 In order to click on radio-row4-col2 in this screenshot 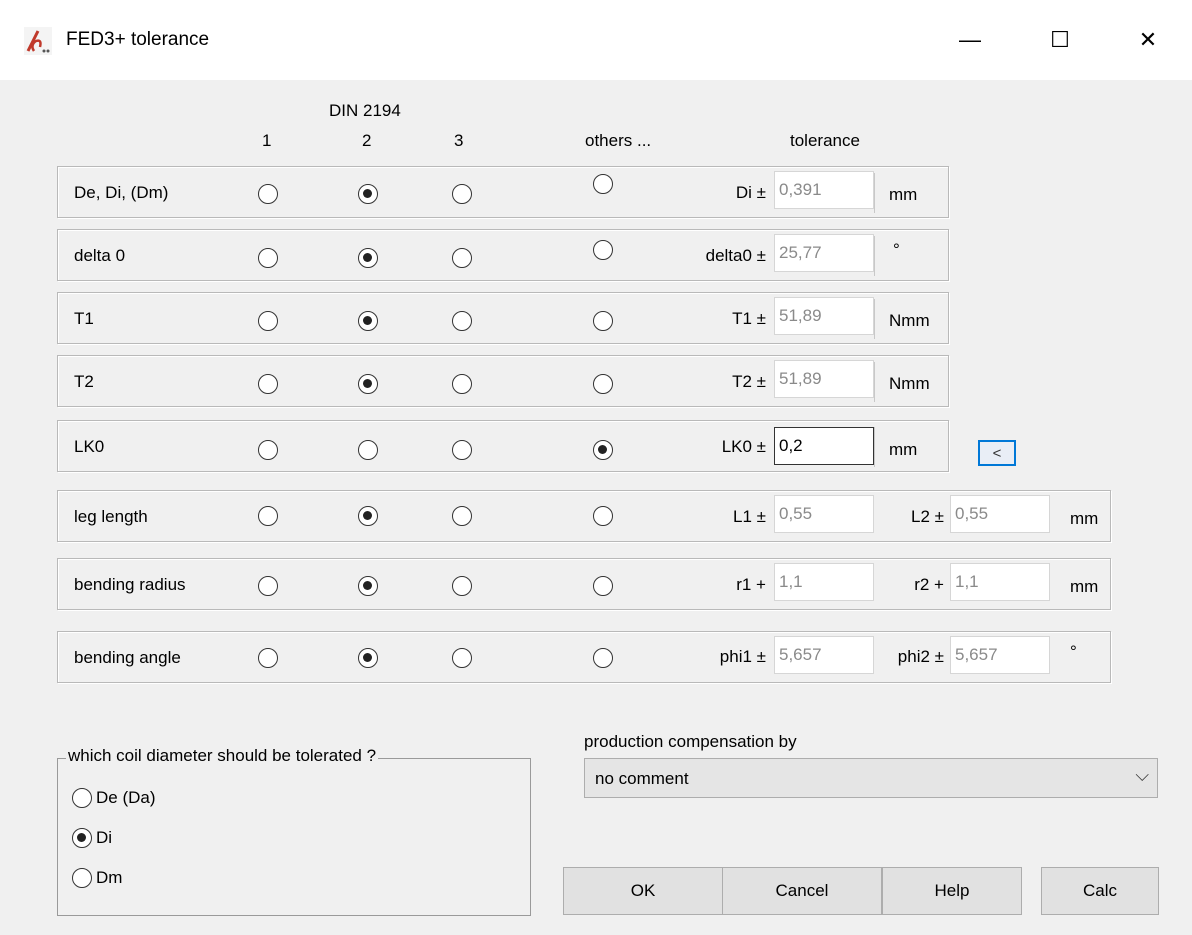, I will do `click(368, 384)`.